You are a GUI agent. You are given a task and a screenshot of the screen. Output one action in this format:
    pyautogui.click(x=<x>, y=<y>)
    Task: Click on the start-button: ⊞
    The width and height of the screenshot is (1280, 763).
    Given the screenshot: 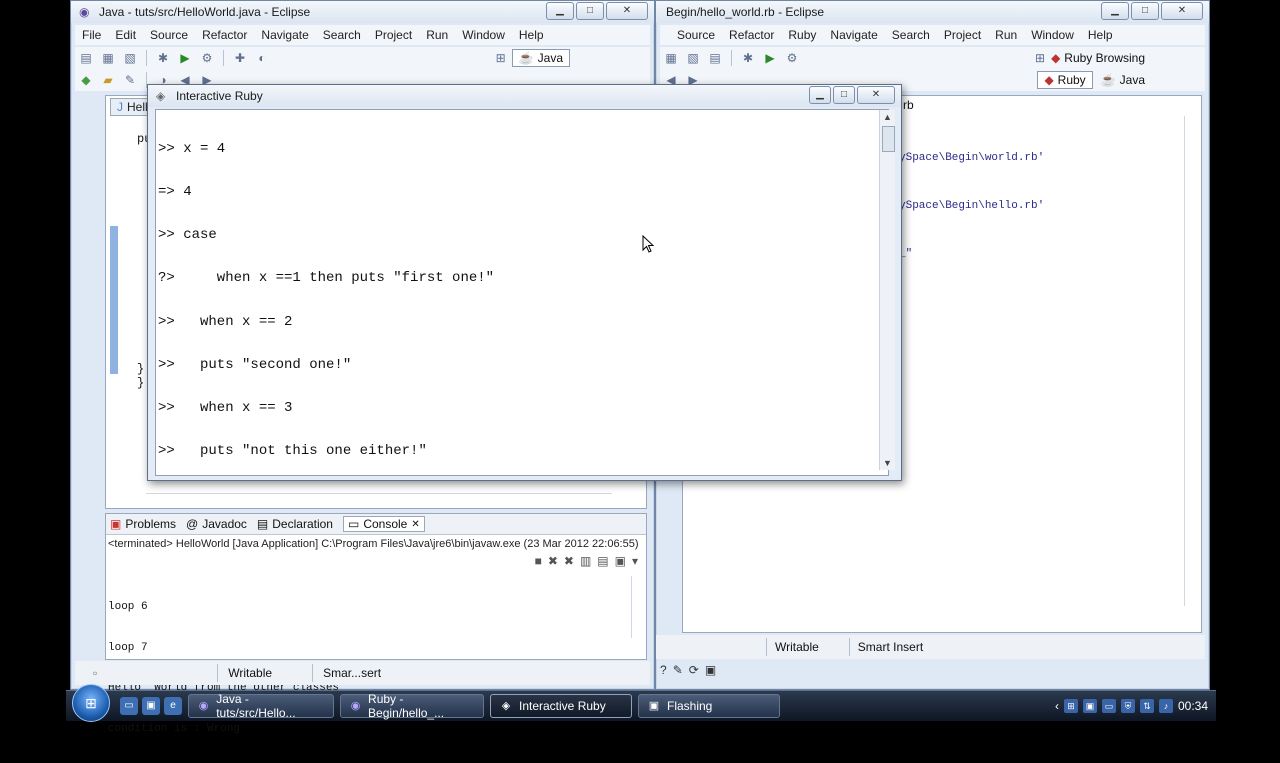 What is the action you would take?
    pyautogui.click(x=91, y=703)
    